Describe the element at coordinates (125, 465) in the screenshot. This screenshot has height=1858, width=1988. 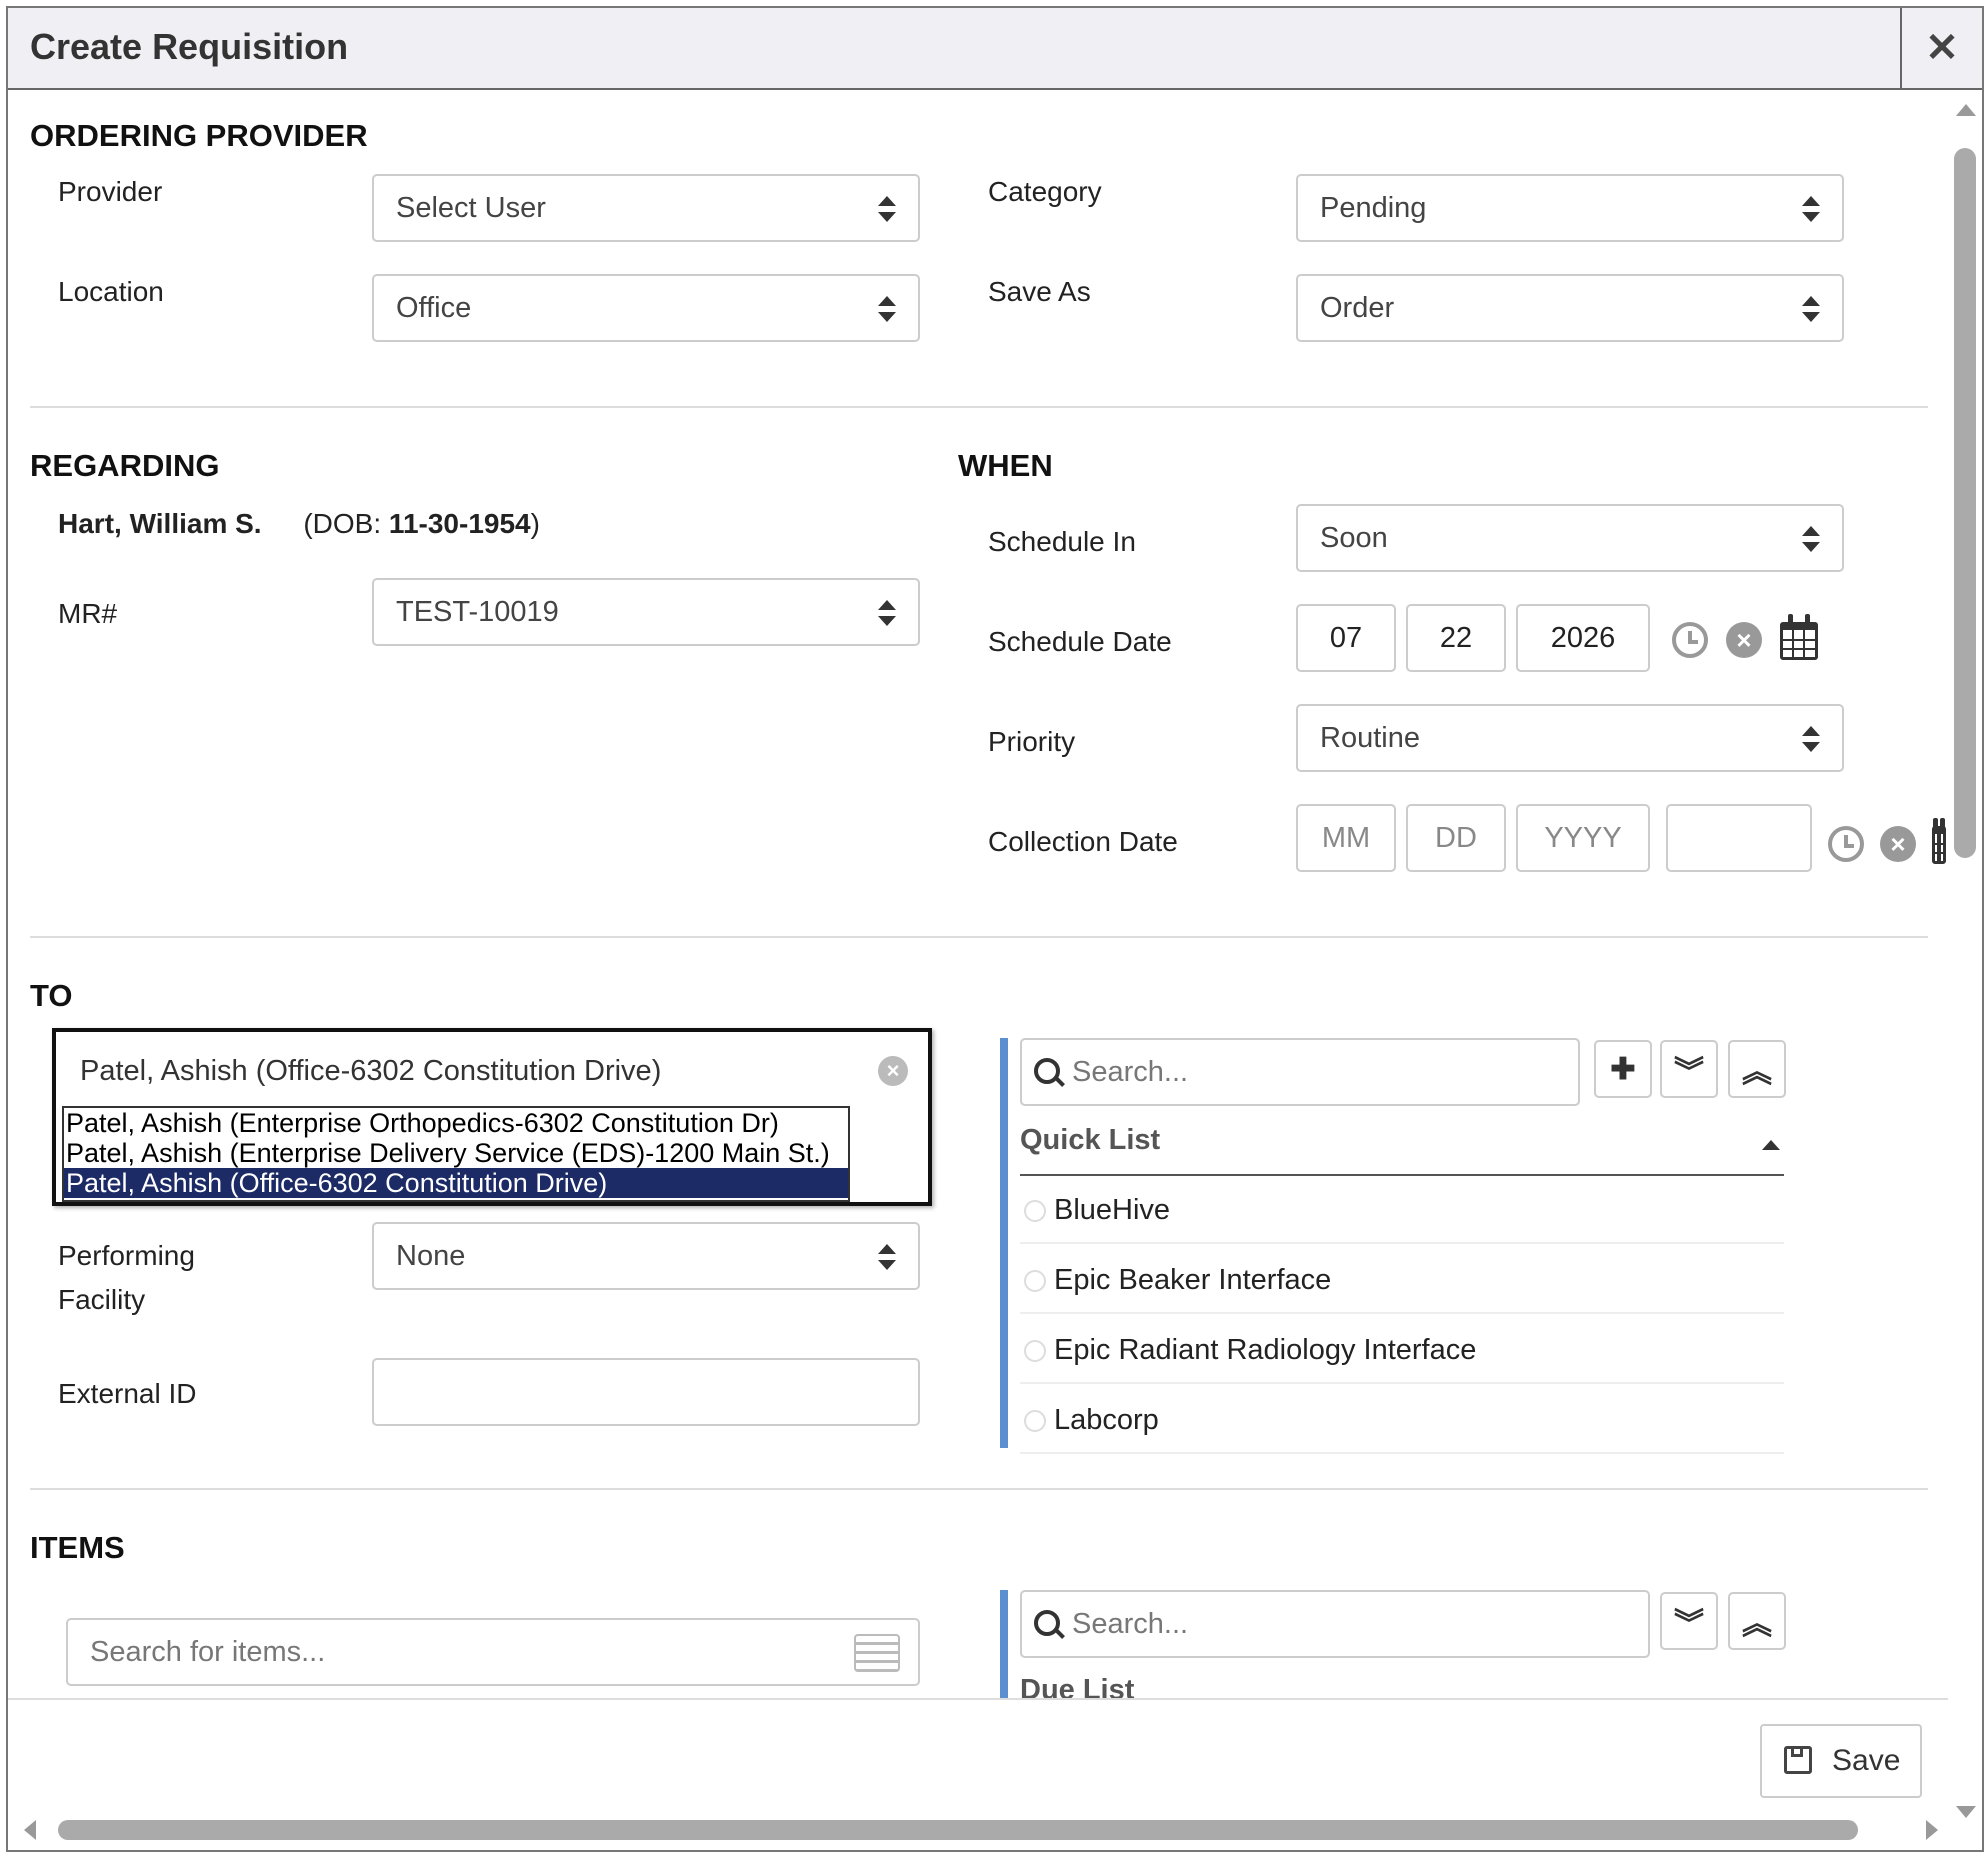
I see `regarding-heading: REGARDING` at that location.